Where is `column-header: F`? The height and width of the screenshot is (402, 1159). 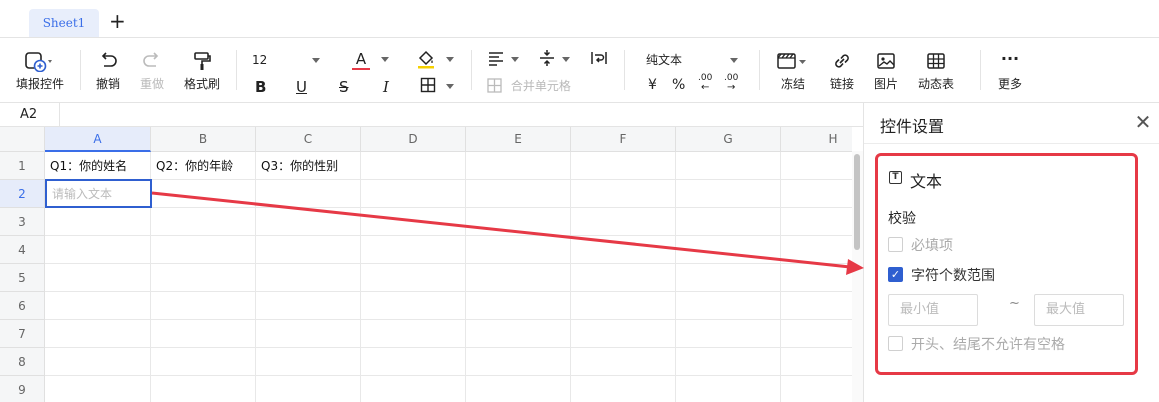 column-header: F is located at coordinates (623, 139).